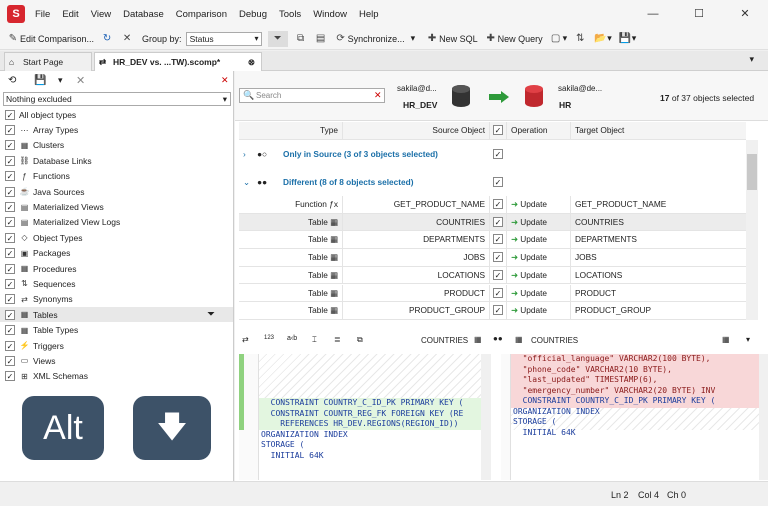 Image resolution: width=768 pixels, height=506 pixels. Describe the element at coordinates (374, 39) in the screenshot. I see `synchronize-button: ⟳ Synchronize... ▾` at that location.